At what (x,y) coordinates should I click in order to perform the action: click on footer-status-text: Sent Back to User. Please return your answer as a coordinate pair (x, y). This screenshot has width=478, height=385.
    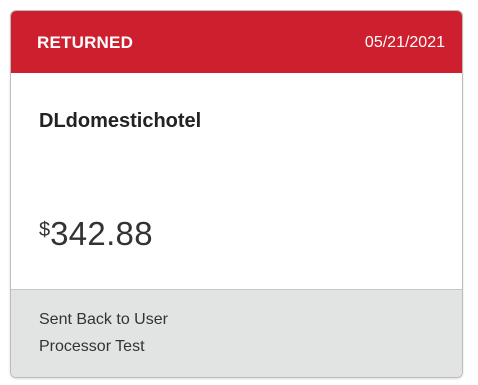
    Looking at the image, I should click on (103, 319).